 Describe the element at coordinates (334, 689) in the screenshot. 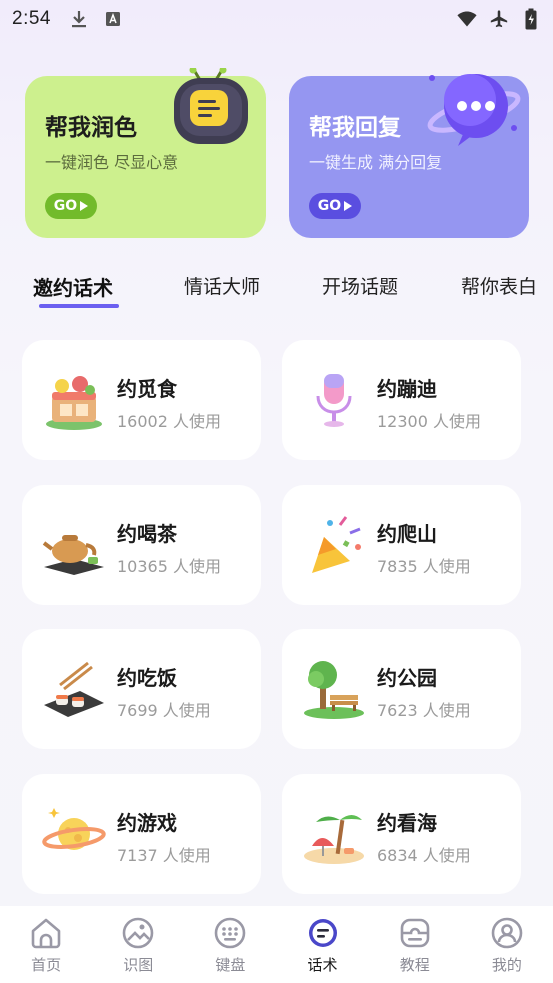

I see `park-bench-icon` at that location.